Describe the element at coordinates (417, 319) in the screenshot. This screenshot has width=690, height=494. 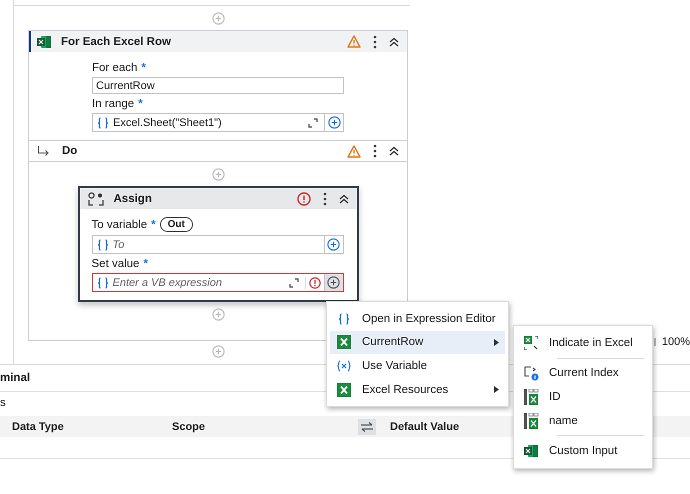
I see `menu-item: Open in Expression Editor` at that location.